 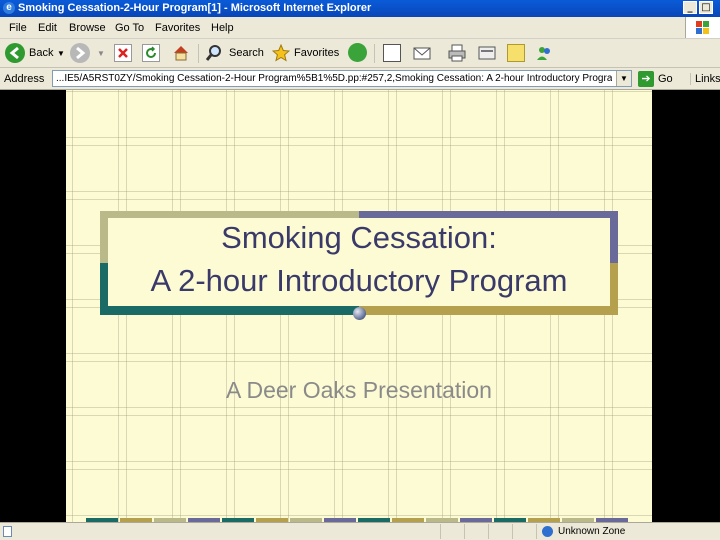 I want to click on history-icon, so click(x=392, y=53).